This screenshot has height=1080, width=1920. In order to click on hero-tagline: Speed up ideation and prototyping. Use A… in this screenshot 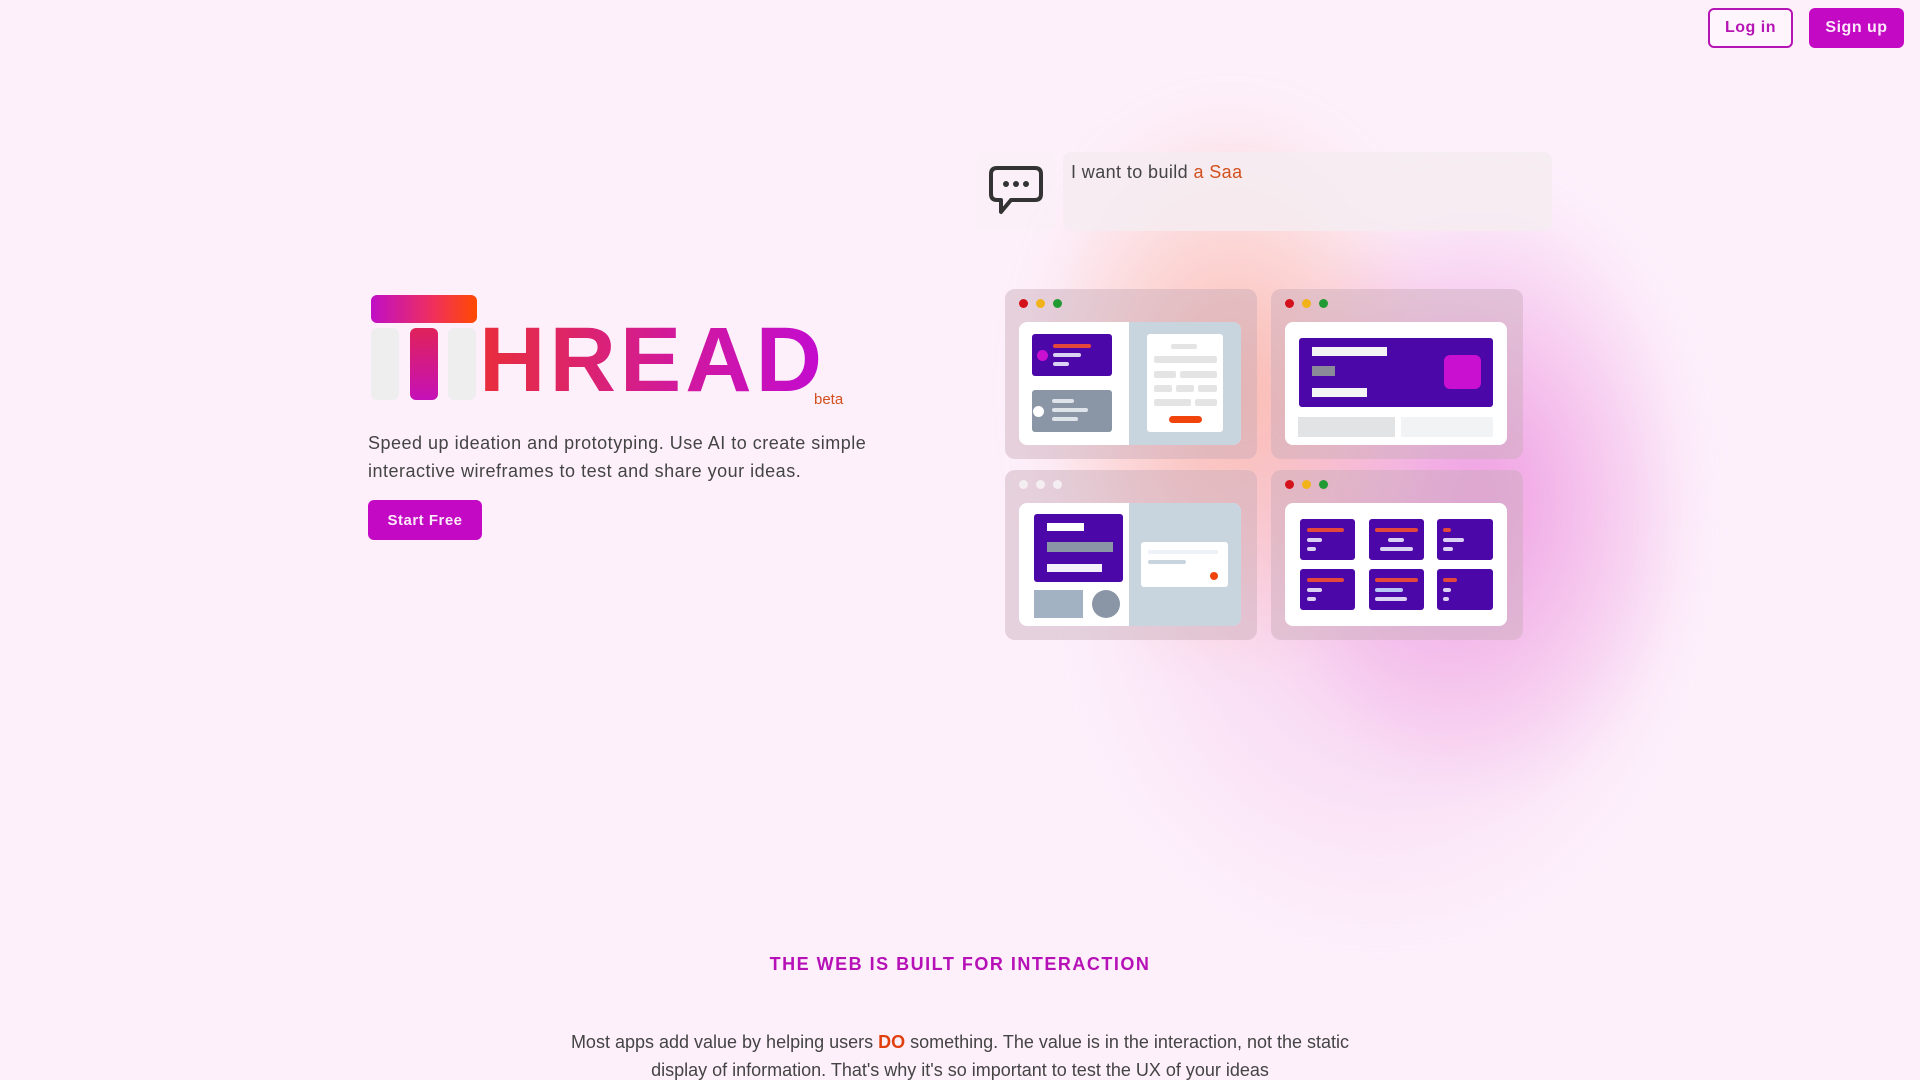, I will do `click(617, 457)`.